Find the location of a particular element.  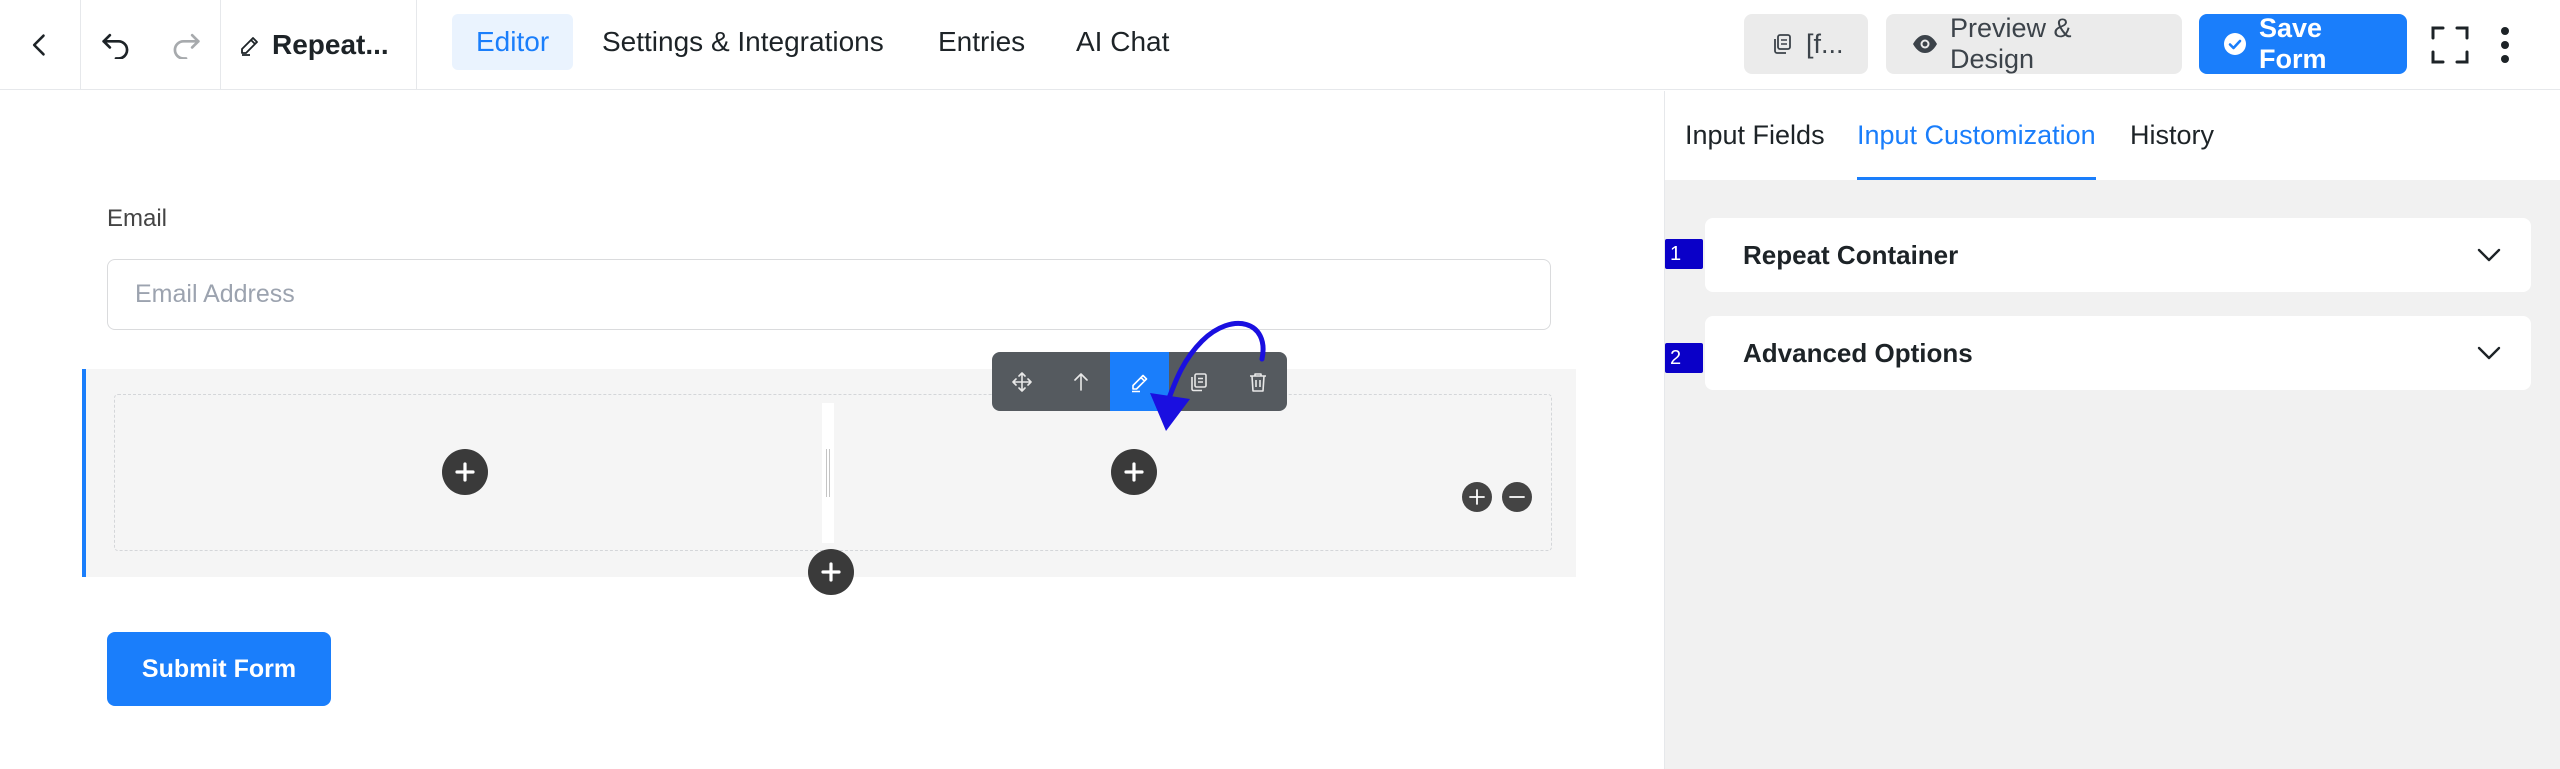

tab-entries-label: Entries is located at coordinates (982, 41).